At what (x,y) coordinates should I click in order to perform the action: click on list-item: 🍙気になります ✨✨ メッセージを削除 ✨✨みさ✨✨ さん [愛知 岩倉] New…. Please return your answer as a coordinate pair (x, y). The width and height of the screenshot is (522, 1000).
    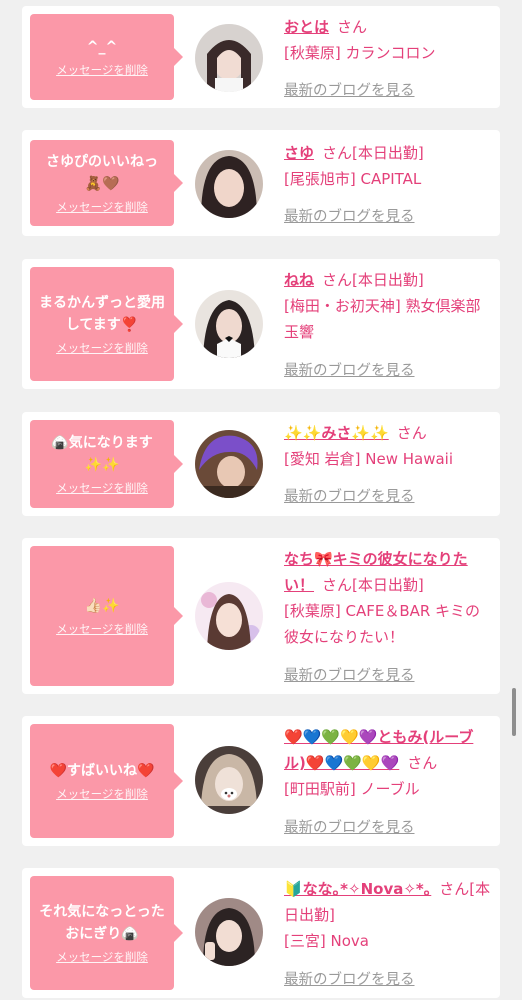
    Looking at the image, I should click on (261, 464).